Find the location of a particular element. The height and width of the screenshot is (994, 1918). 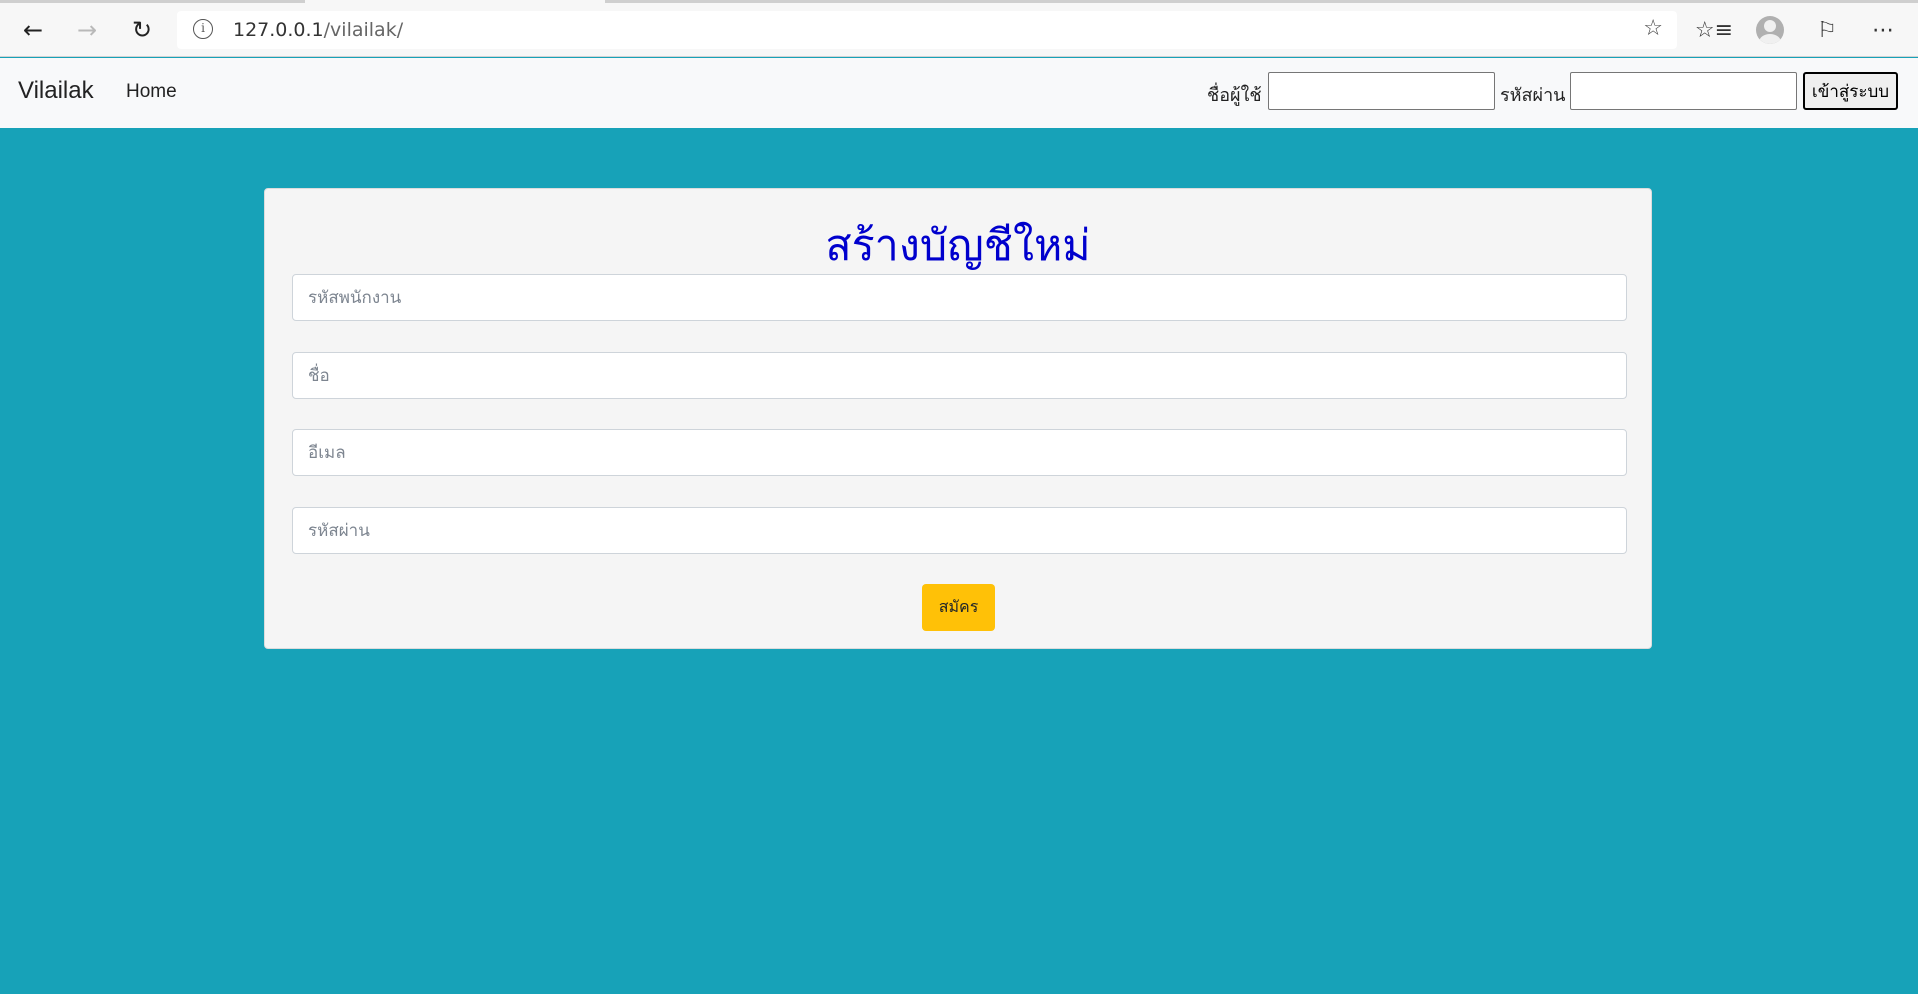

tab-strip is located at coordinates (959, 1).